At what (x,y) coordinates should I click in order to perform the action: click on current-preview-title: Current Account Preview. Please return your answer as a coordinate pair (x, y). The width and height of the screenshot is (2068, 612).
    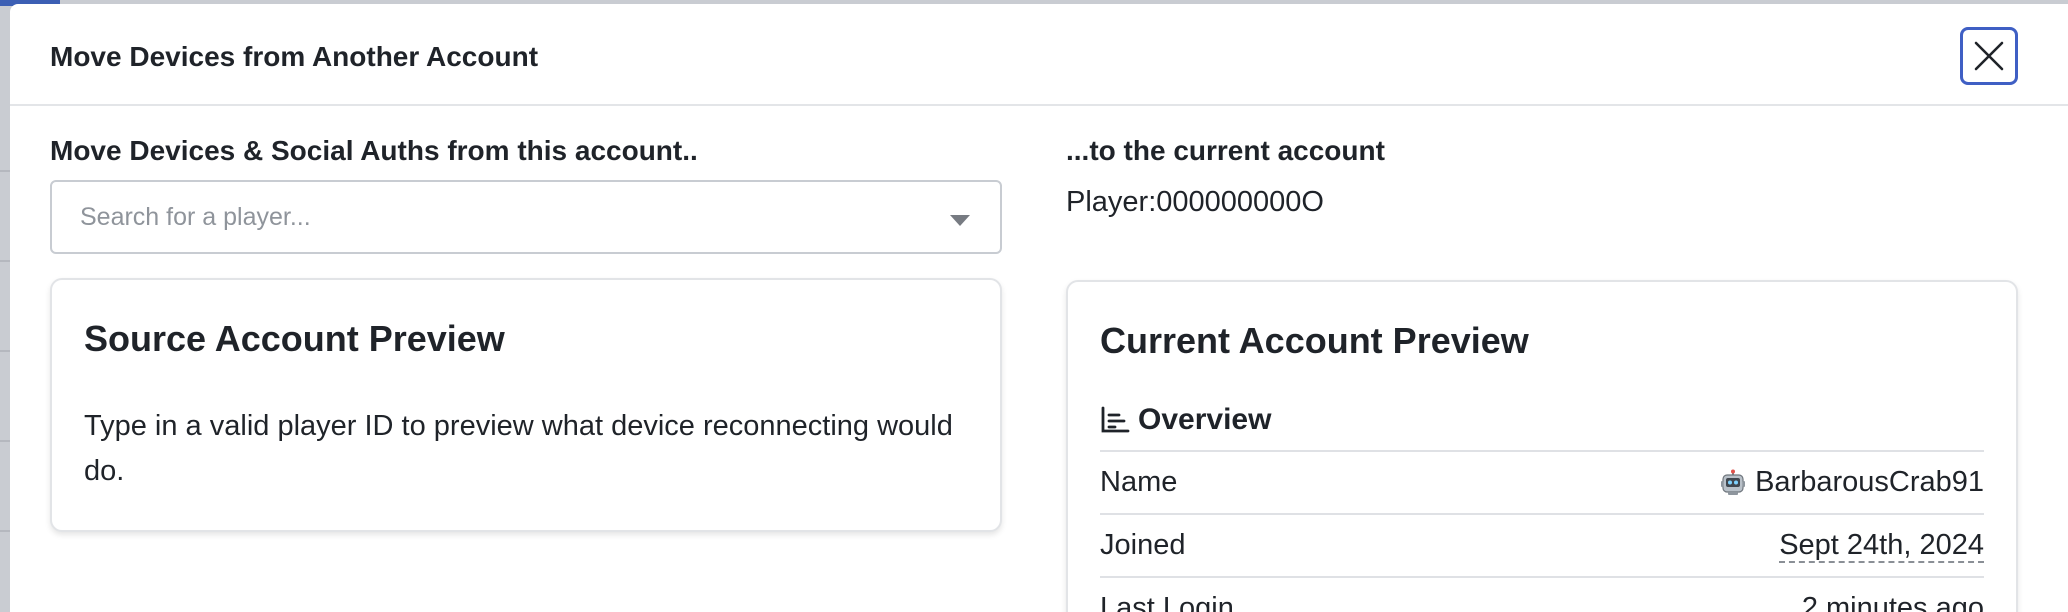
    Looking at the image, I should click on (1314, 340).